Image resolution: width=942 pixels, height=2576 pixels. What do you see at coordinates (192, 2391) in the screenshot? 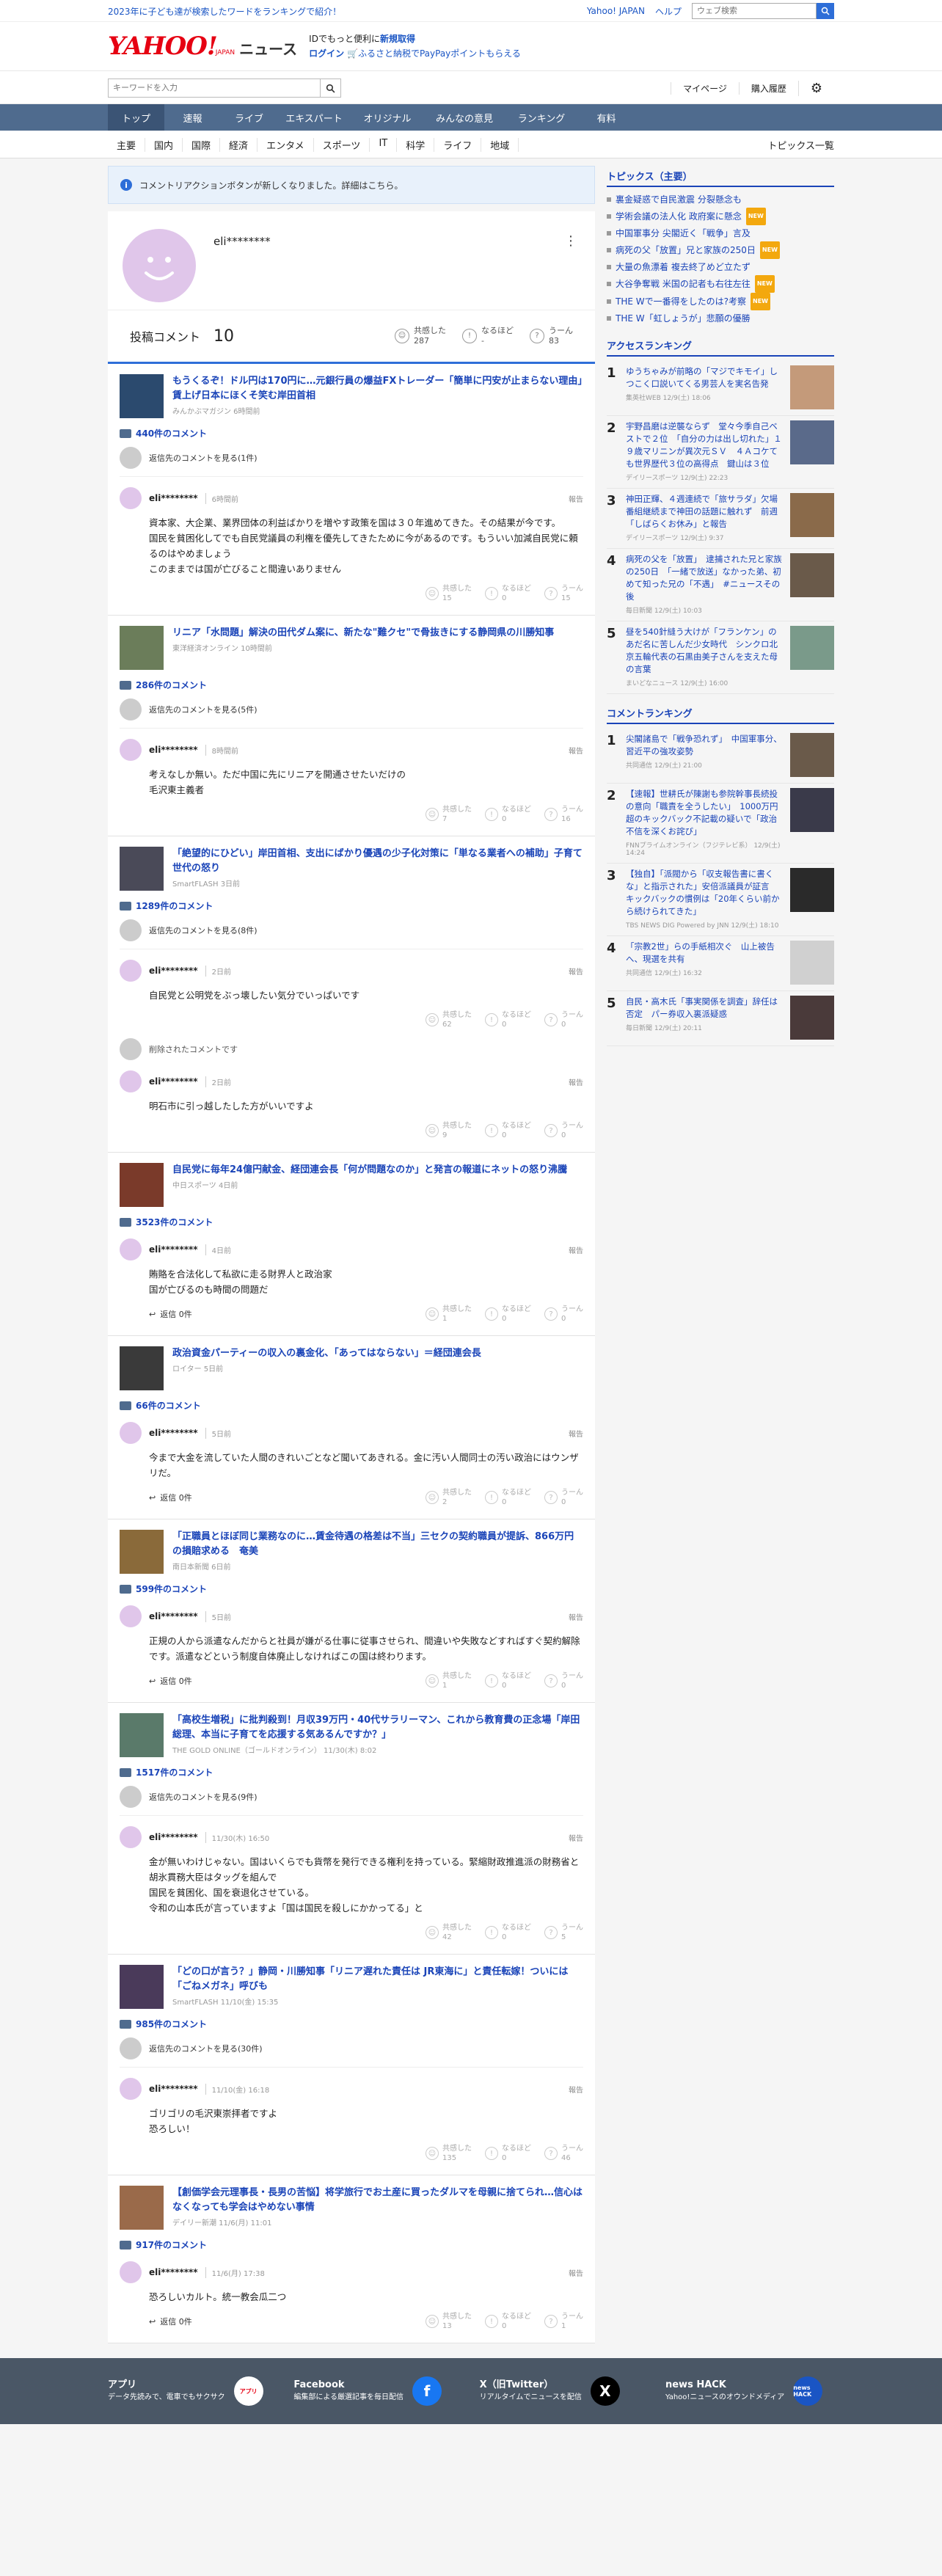
I see `footer-item: アプリ データ先読みで、電車でもサクサク アプリ` at bounding box center [192, 2391].